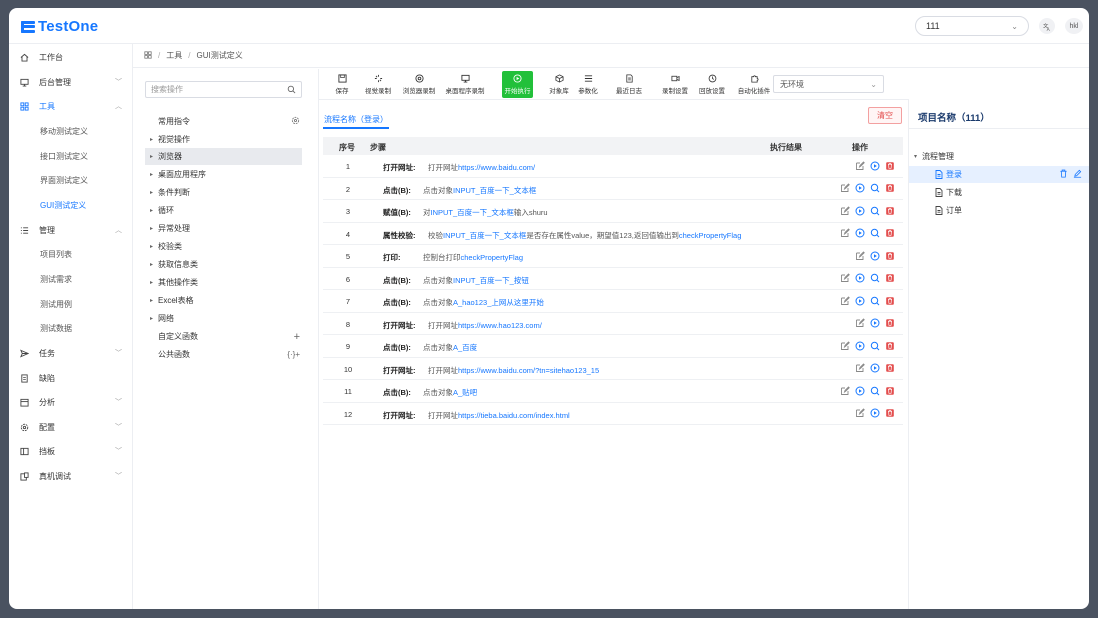 This screenshot has width=1098, height=618. What do you see at coordinates (492, 257) in the screenshot?
I see `step-desc-link: checkPropertyFlag` at bounding box center [492, 257].